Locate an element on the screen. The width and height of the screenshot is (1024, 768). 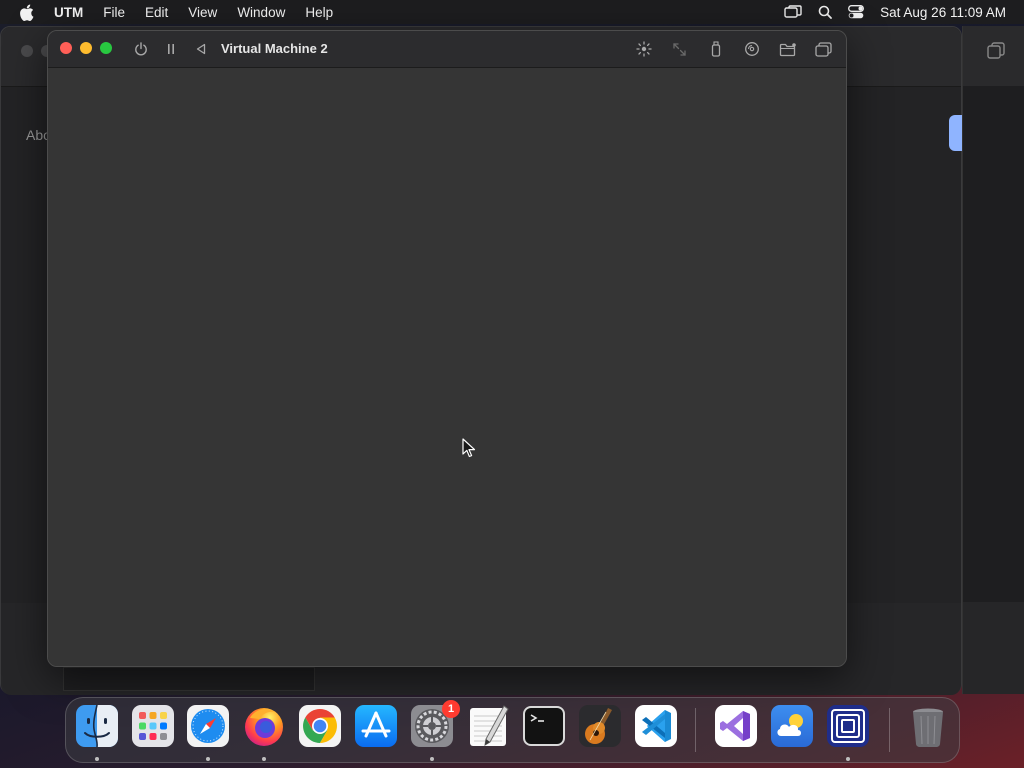
background-window-lower-pane is located at coordinates (993, 648).